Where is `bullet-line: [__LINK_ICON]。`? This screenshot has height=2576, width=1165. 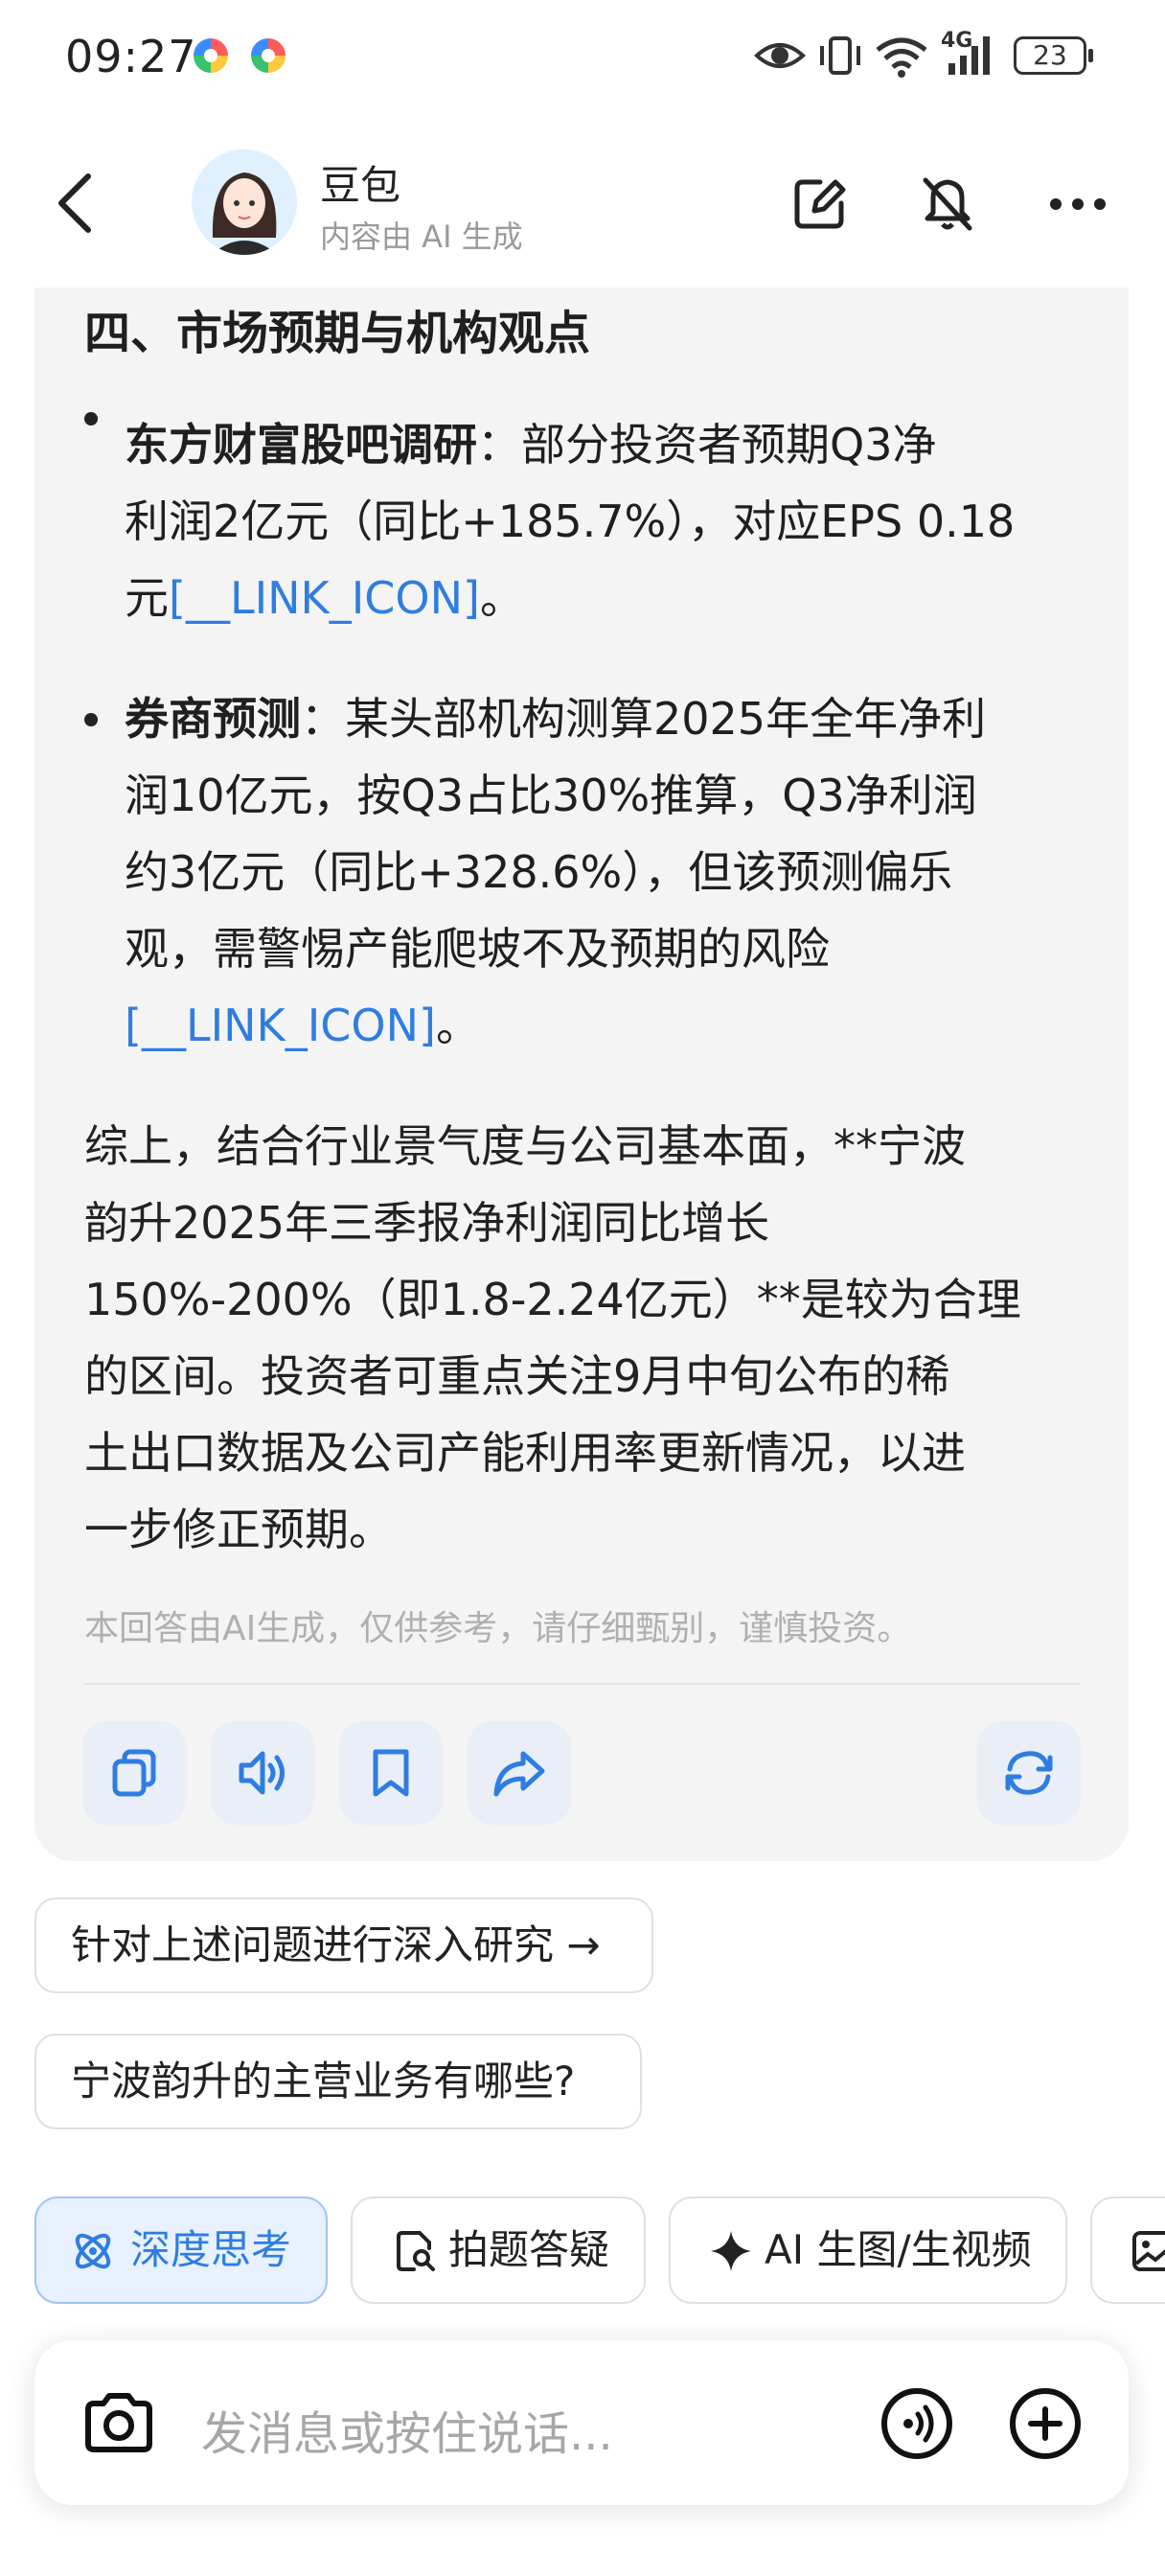 bullet-line: [__LINK_ICON]。 is located at coordinates (302, 1025).